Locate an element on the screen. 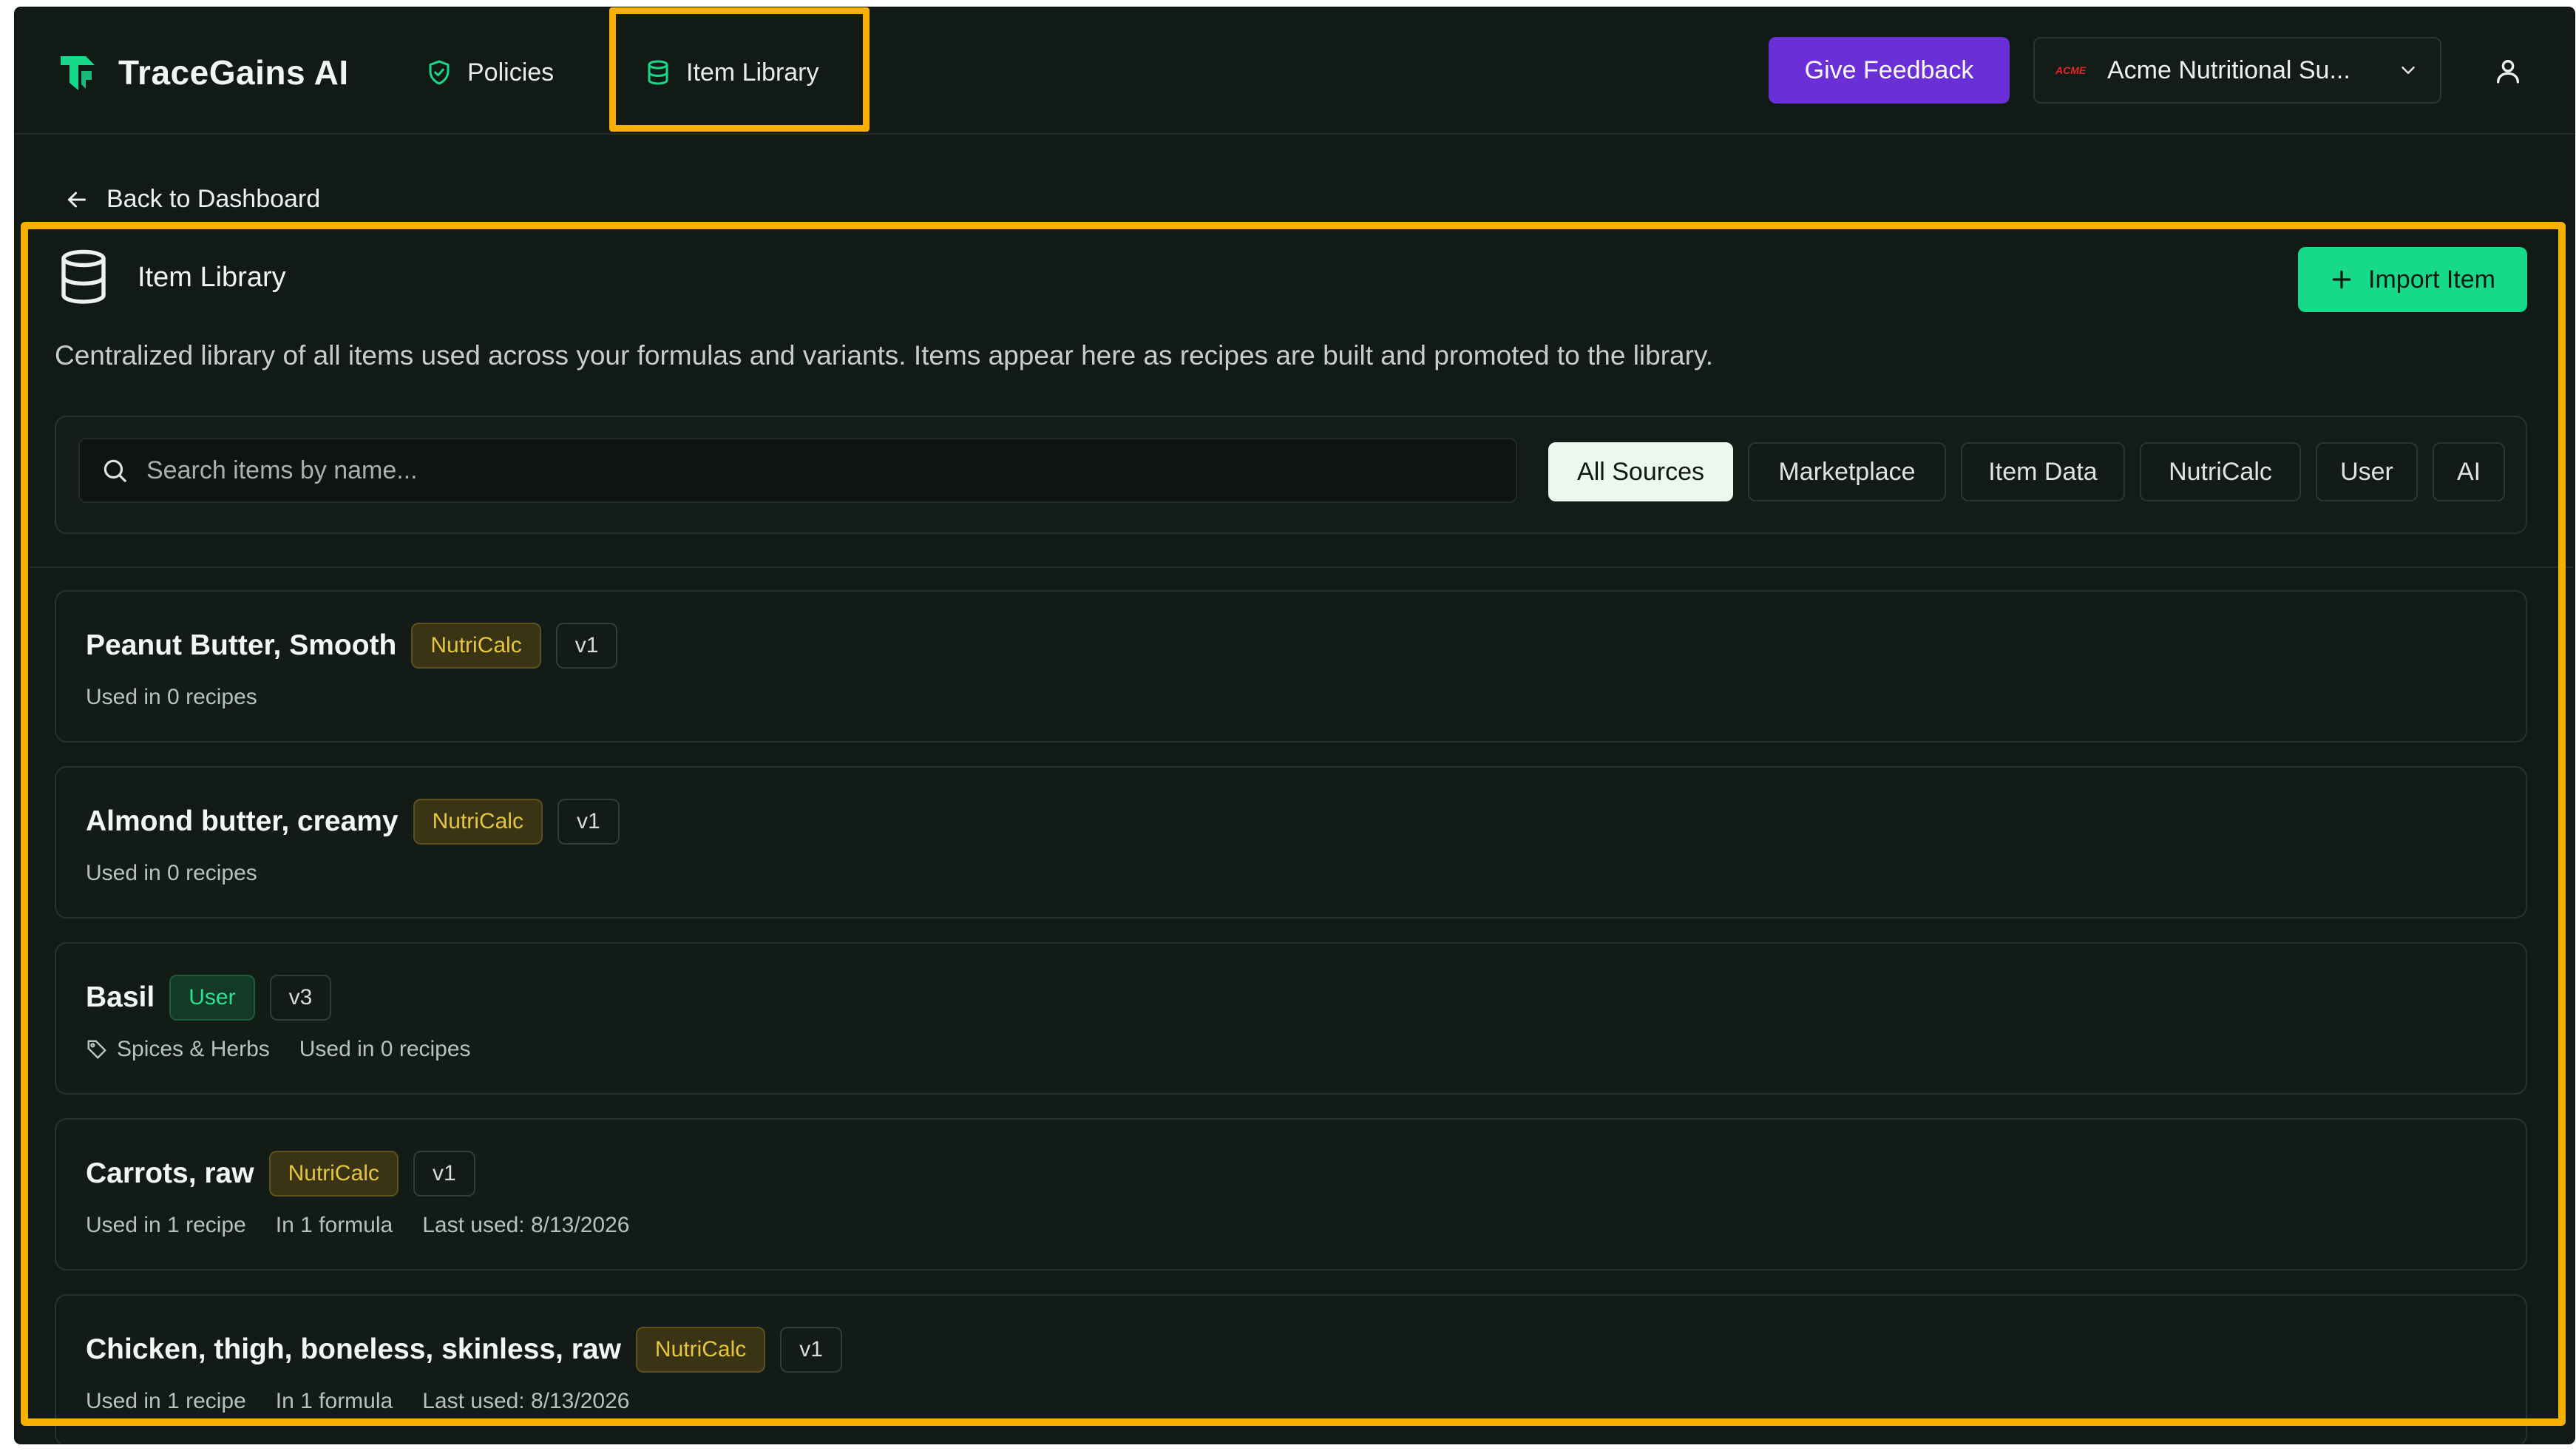 This screenshot has width=2576, height=1451. tracegains-logo-icon is located at coordinates (78, 73).